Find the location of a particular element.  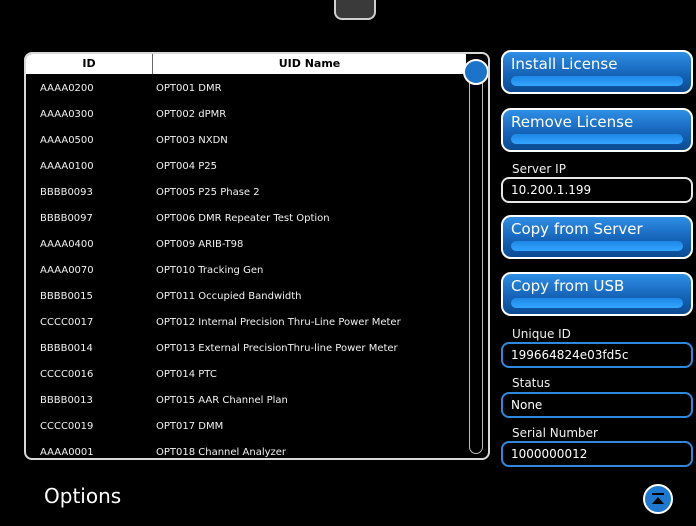

cell-id: BBBB0014 is located at coordinates (66, 348).